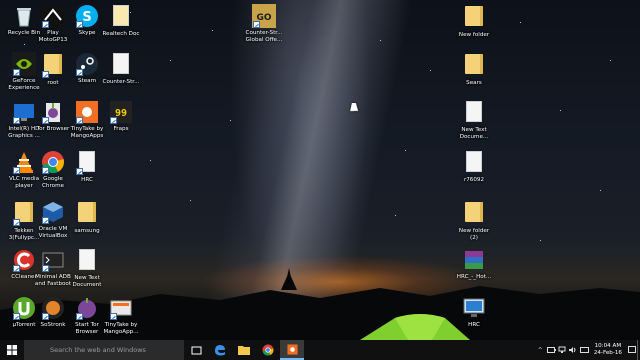 This screenshot has height=360, width=640. I want to click on edge-taskbar-button, so click(220, 350).